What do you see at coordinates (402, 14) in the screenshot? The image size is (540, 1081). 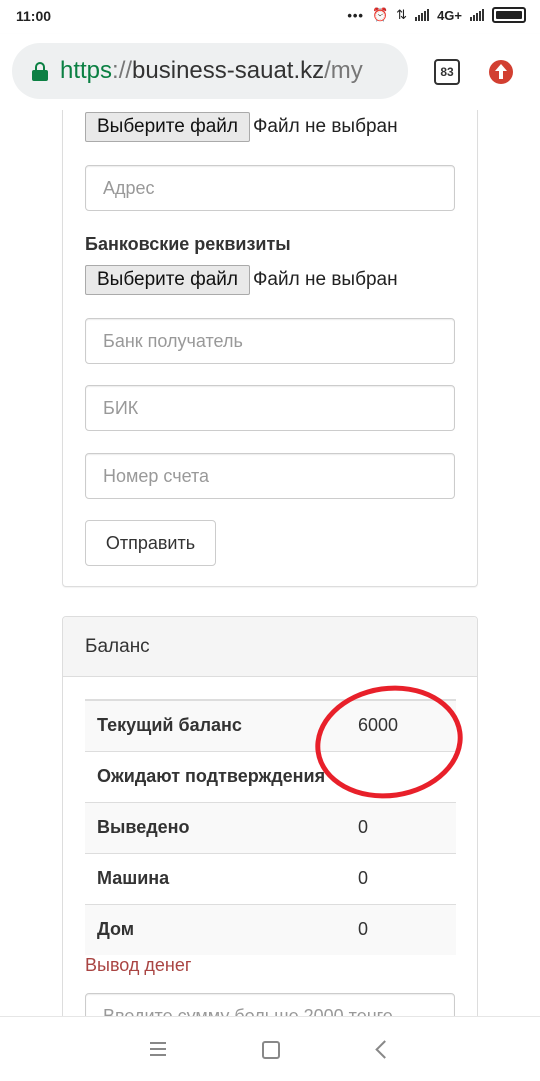 I see `data-arrows-icon: ⇅` at bounding box center [402, 14].